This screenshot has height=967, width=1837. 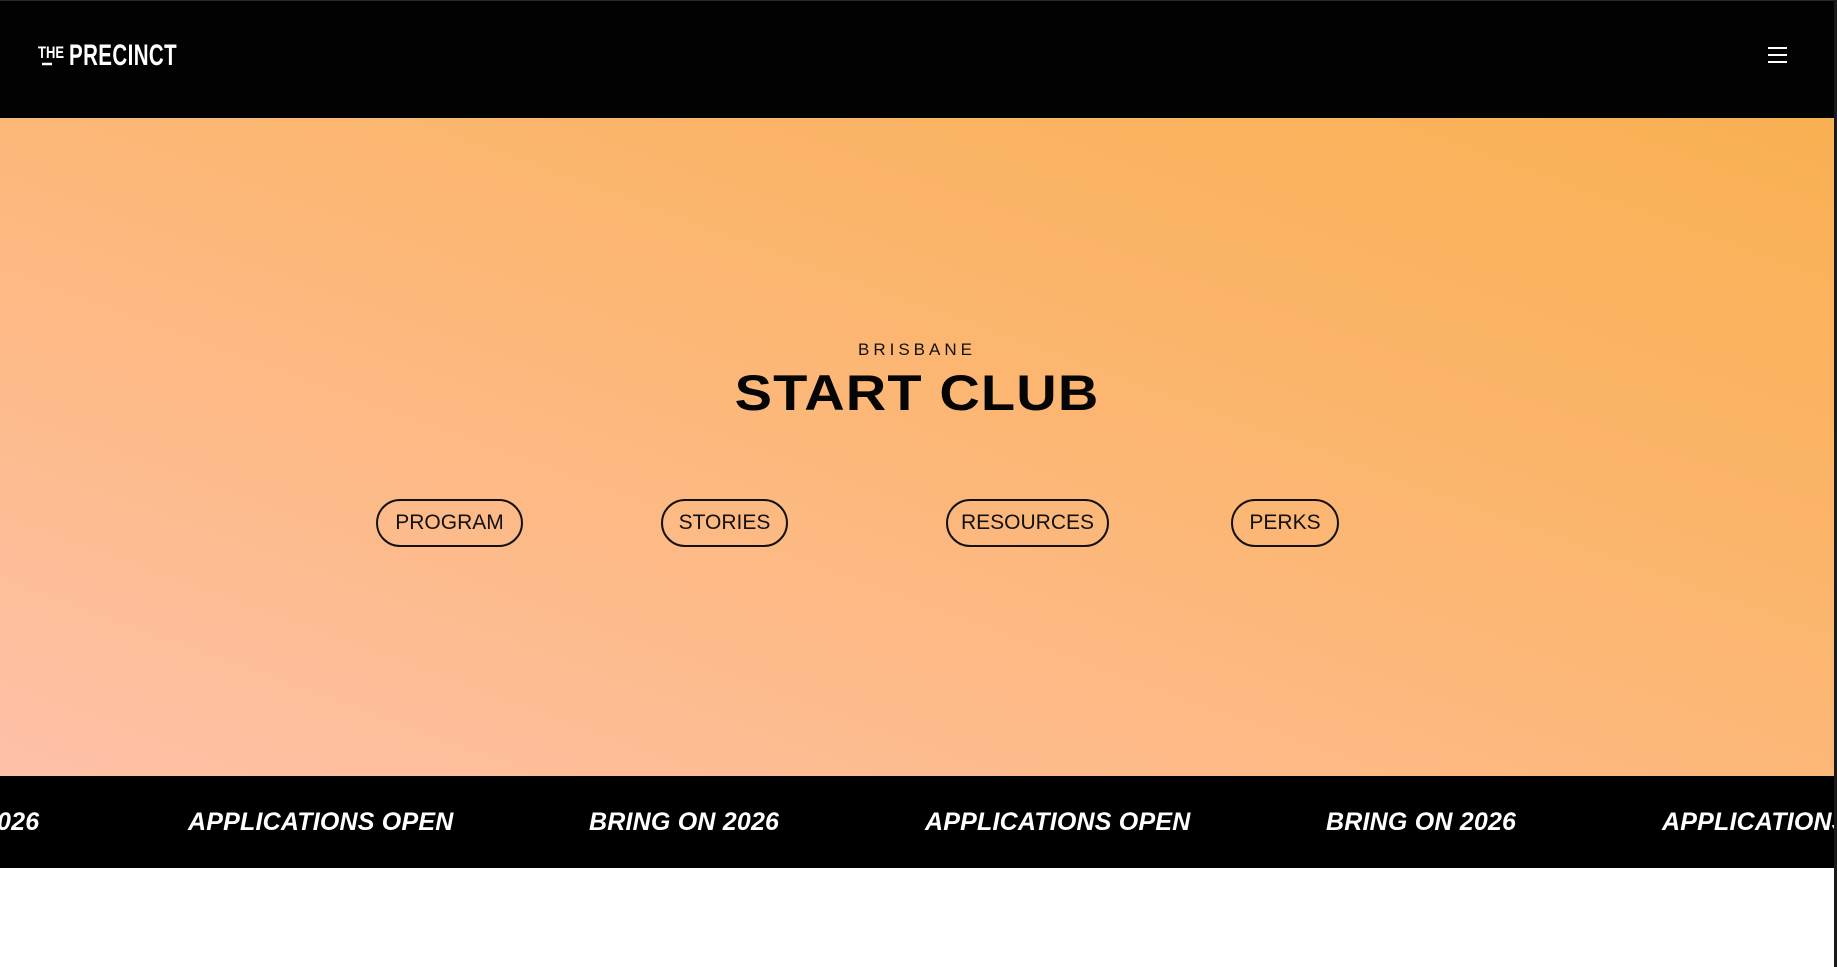 I want to click on logo-the-text: THE, so click(x=51, y=54).